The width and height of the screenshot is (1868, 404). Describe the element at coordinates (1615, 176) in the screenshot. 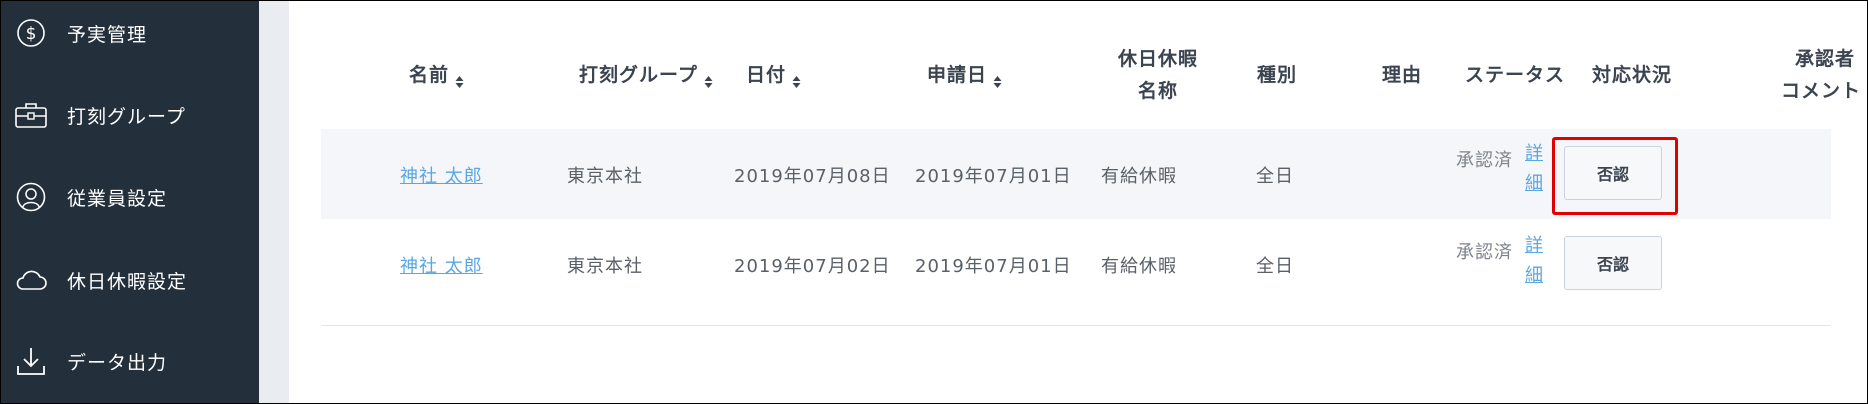

I see `highlight-box` at that location.